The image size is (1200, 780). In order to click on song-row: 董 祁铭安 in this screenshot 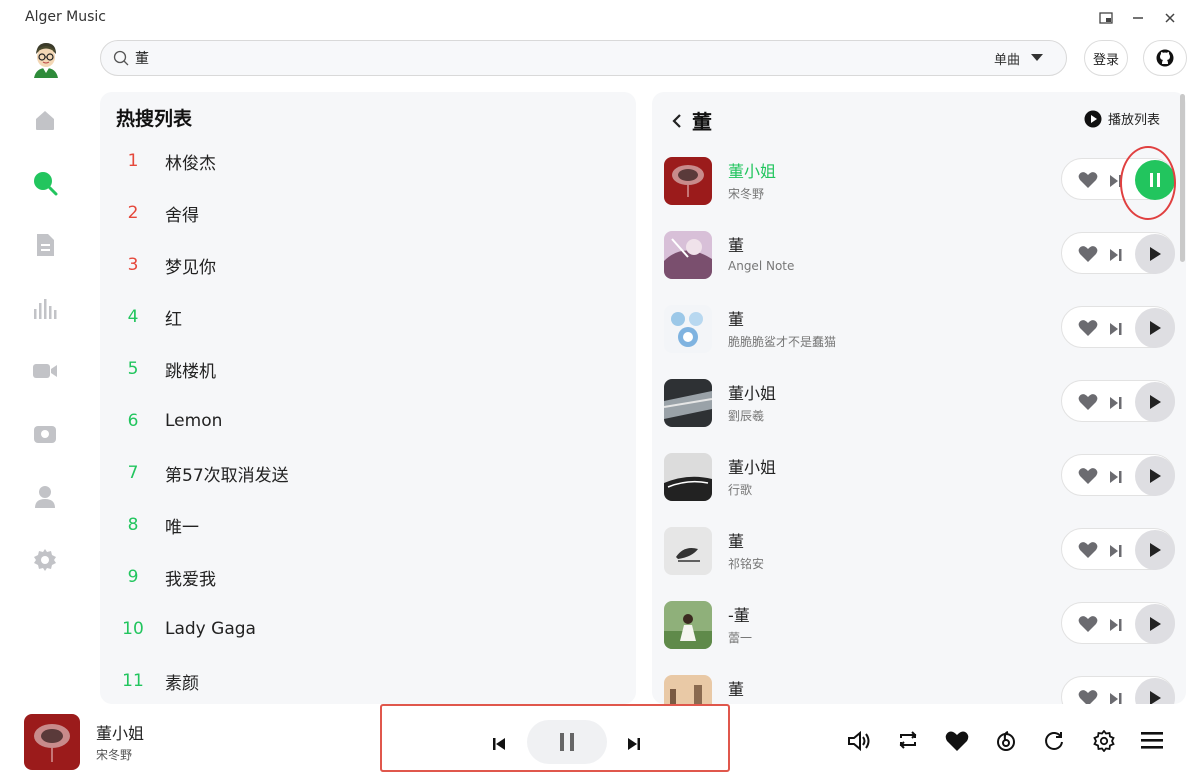, I will do `click(919, 564)`.